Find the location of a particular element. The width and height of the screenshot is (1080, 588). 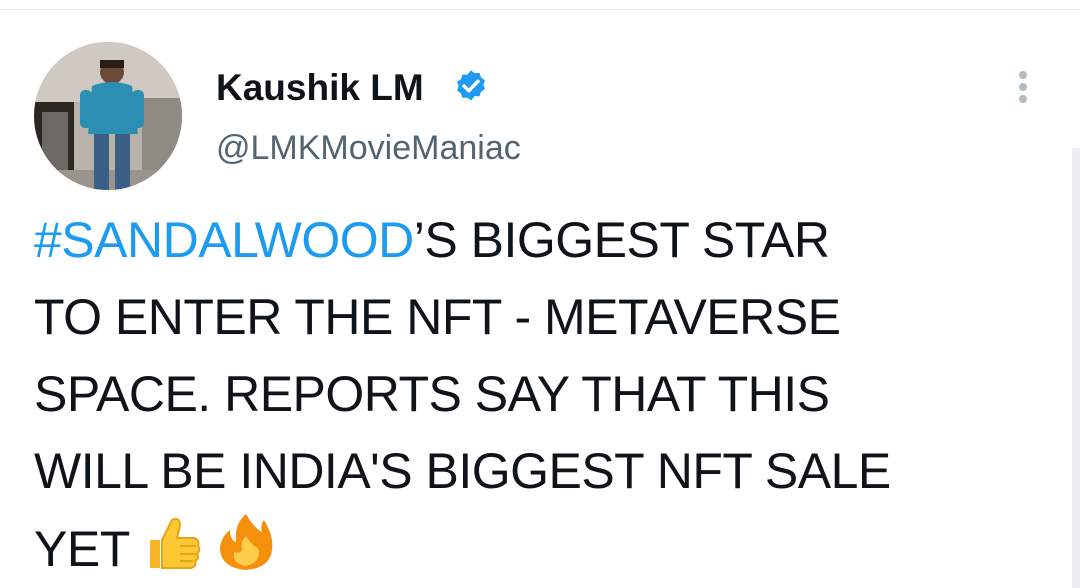

tweet-text-segment: YET is located at coordinates (82, 549).